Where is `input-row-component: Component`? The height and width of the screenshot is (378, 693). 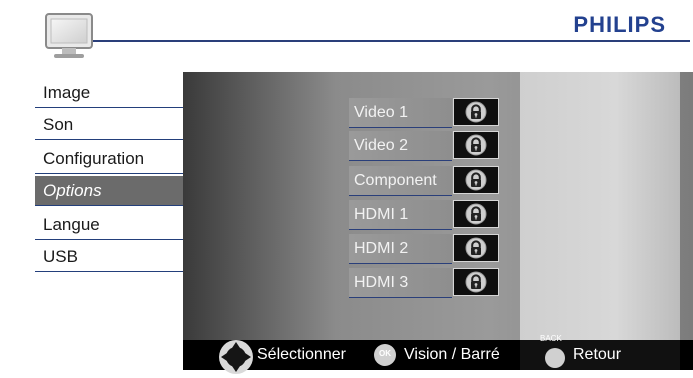
input-row-component: Component is located at coordinates (436, 181).